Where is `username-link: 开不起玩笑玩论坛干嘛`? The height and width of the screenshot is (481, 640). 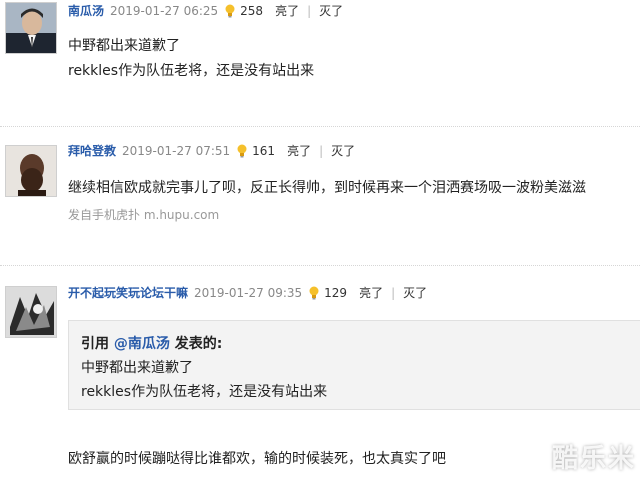
username-link: 开不起玩笑玩论坛干嘛 is located at coordinates (128, 292).